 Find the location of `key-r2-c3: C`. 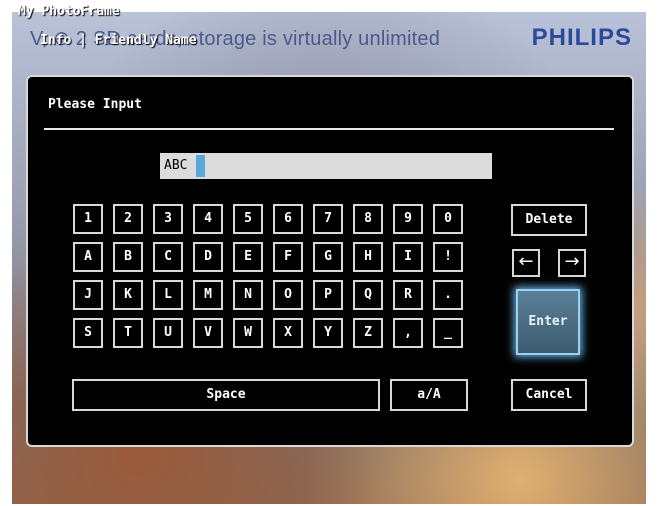

key-r2-c3: C is located at coordinates (168, 257).